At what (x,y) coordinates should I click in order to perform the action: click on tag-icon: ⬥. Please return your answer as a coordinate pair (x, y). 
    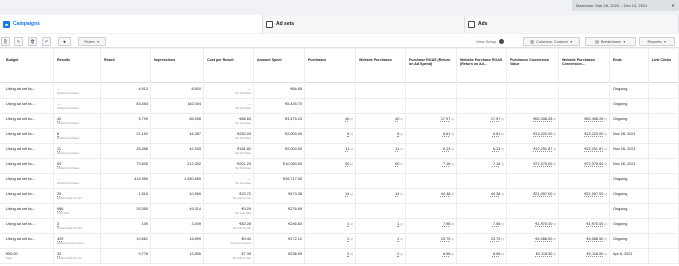
    Looking at the image, I should click on (64, 41).